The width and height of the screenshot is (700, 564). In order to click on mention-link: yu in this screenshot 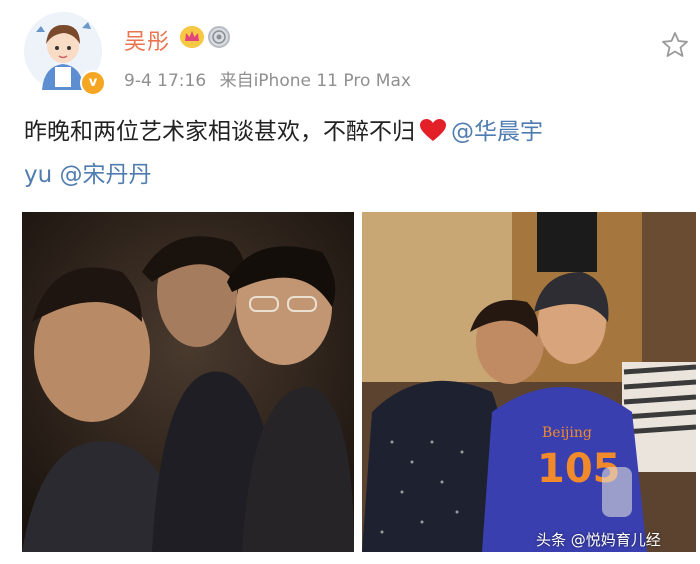, I will do `click(38, 175)`.